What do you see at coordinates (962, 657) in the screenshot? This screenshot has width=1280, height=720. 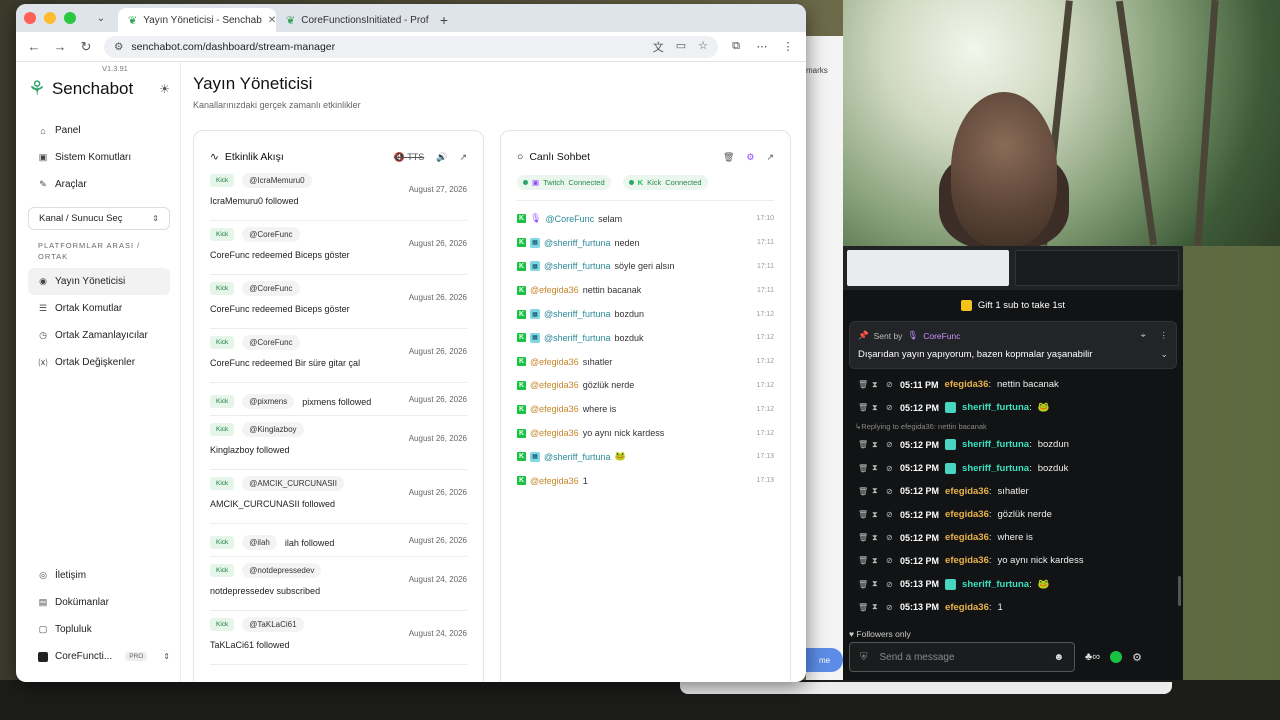 I see `send-message-input: ⛨ Send a message ☻` at bounding box center [962, 657].